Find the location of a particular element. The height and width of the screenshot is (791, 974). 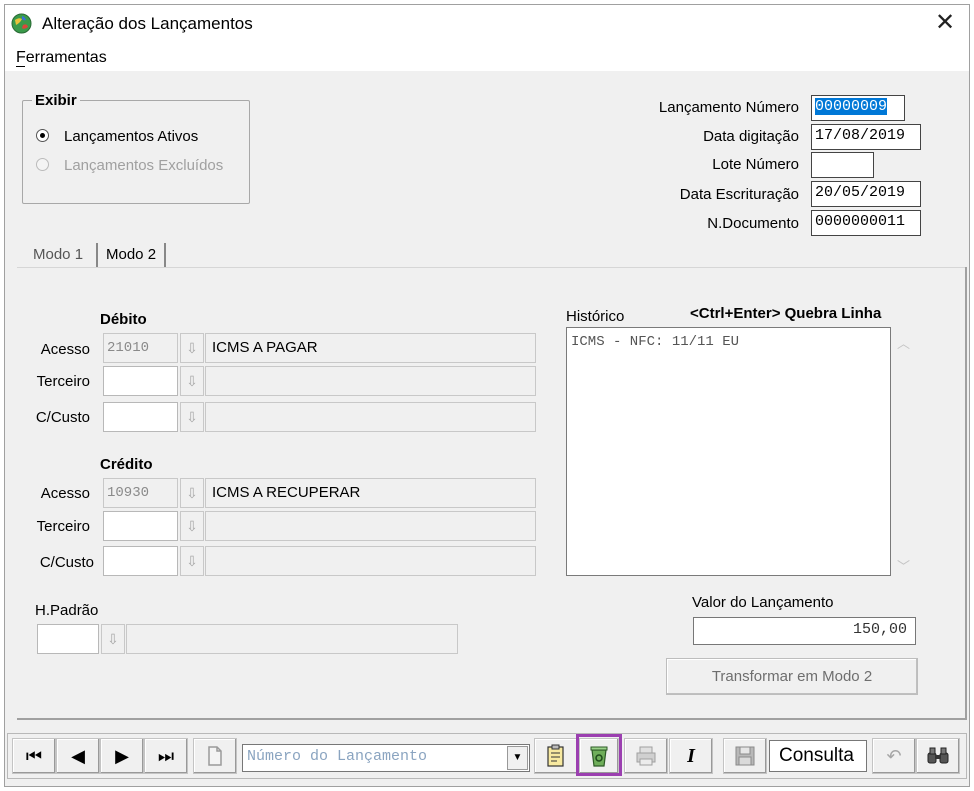

close-icon: ✕ is located at coordinates (945, 23).